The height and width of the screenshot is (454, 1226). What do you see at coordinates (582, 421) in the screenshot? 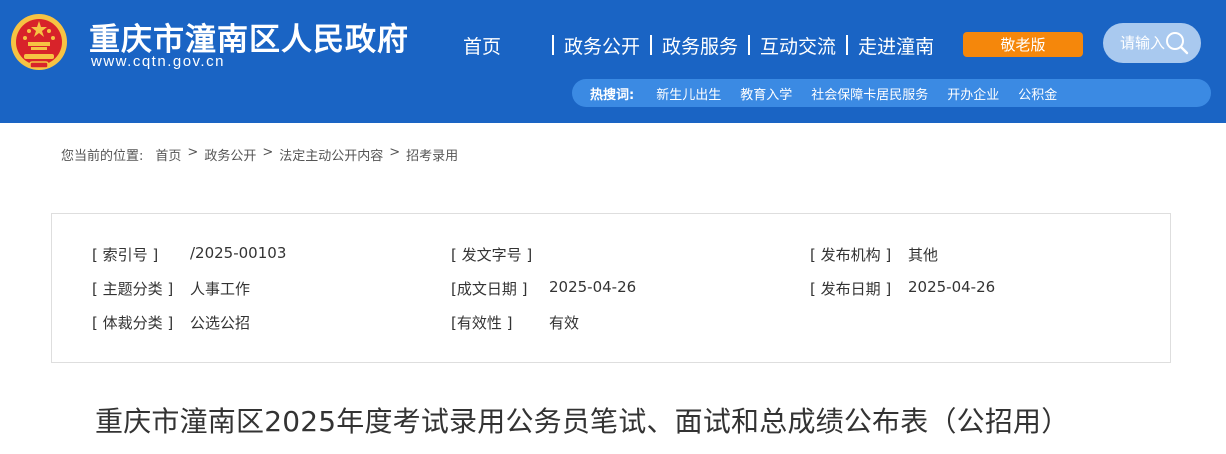
I see `article-title: 重庆市潼南区2025年度考试录用公务员笔试、面试和总成绩公布表（公招用）` at bounding box center [582, 421].